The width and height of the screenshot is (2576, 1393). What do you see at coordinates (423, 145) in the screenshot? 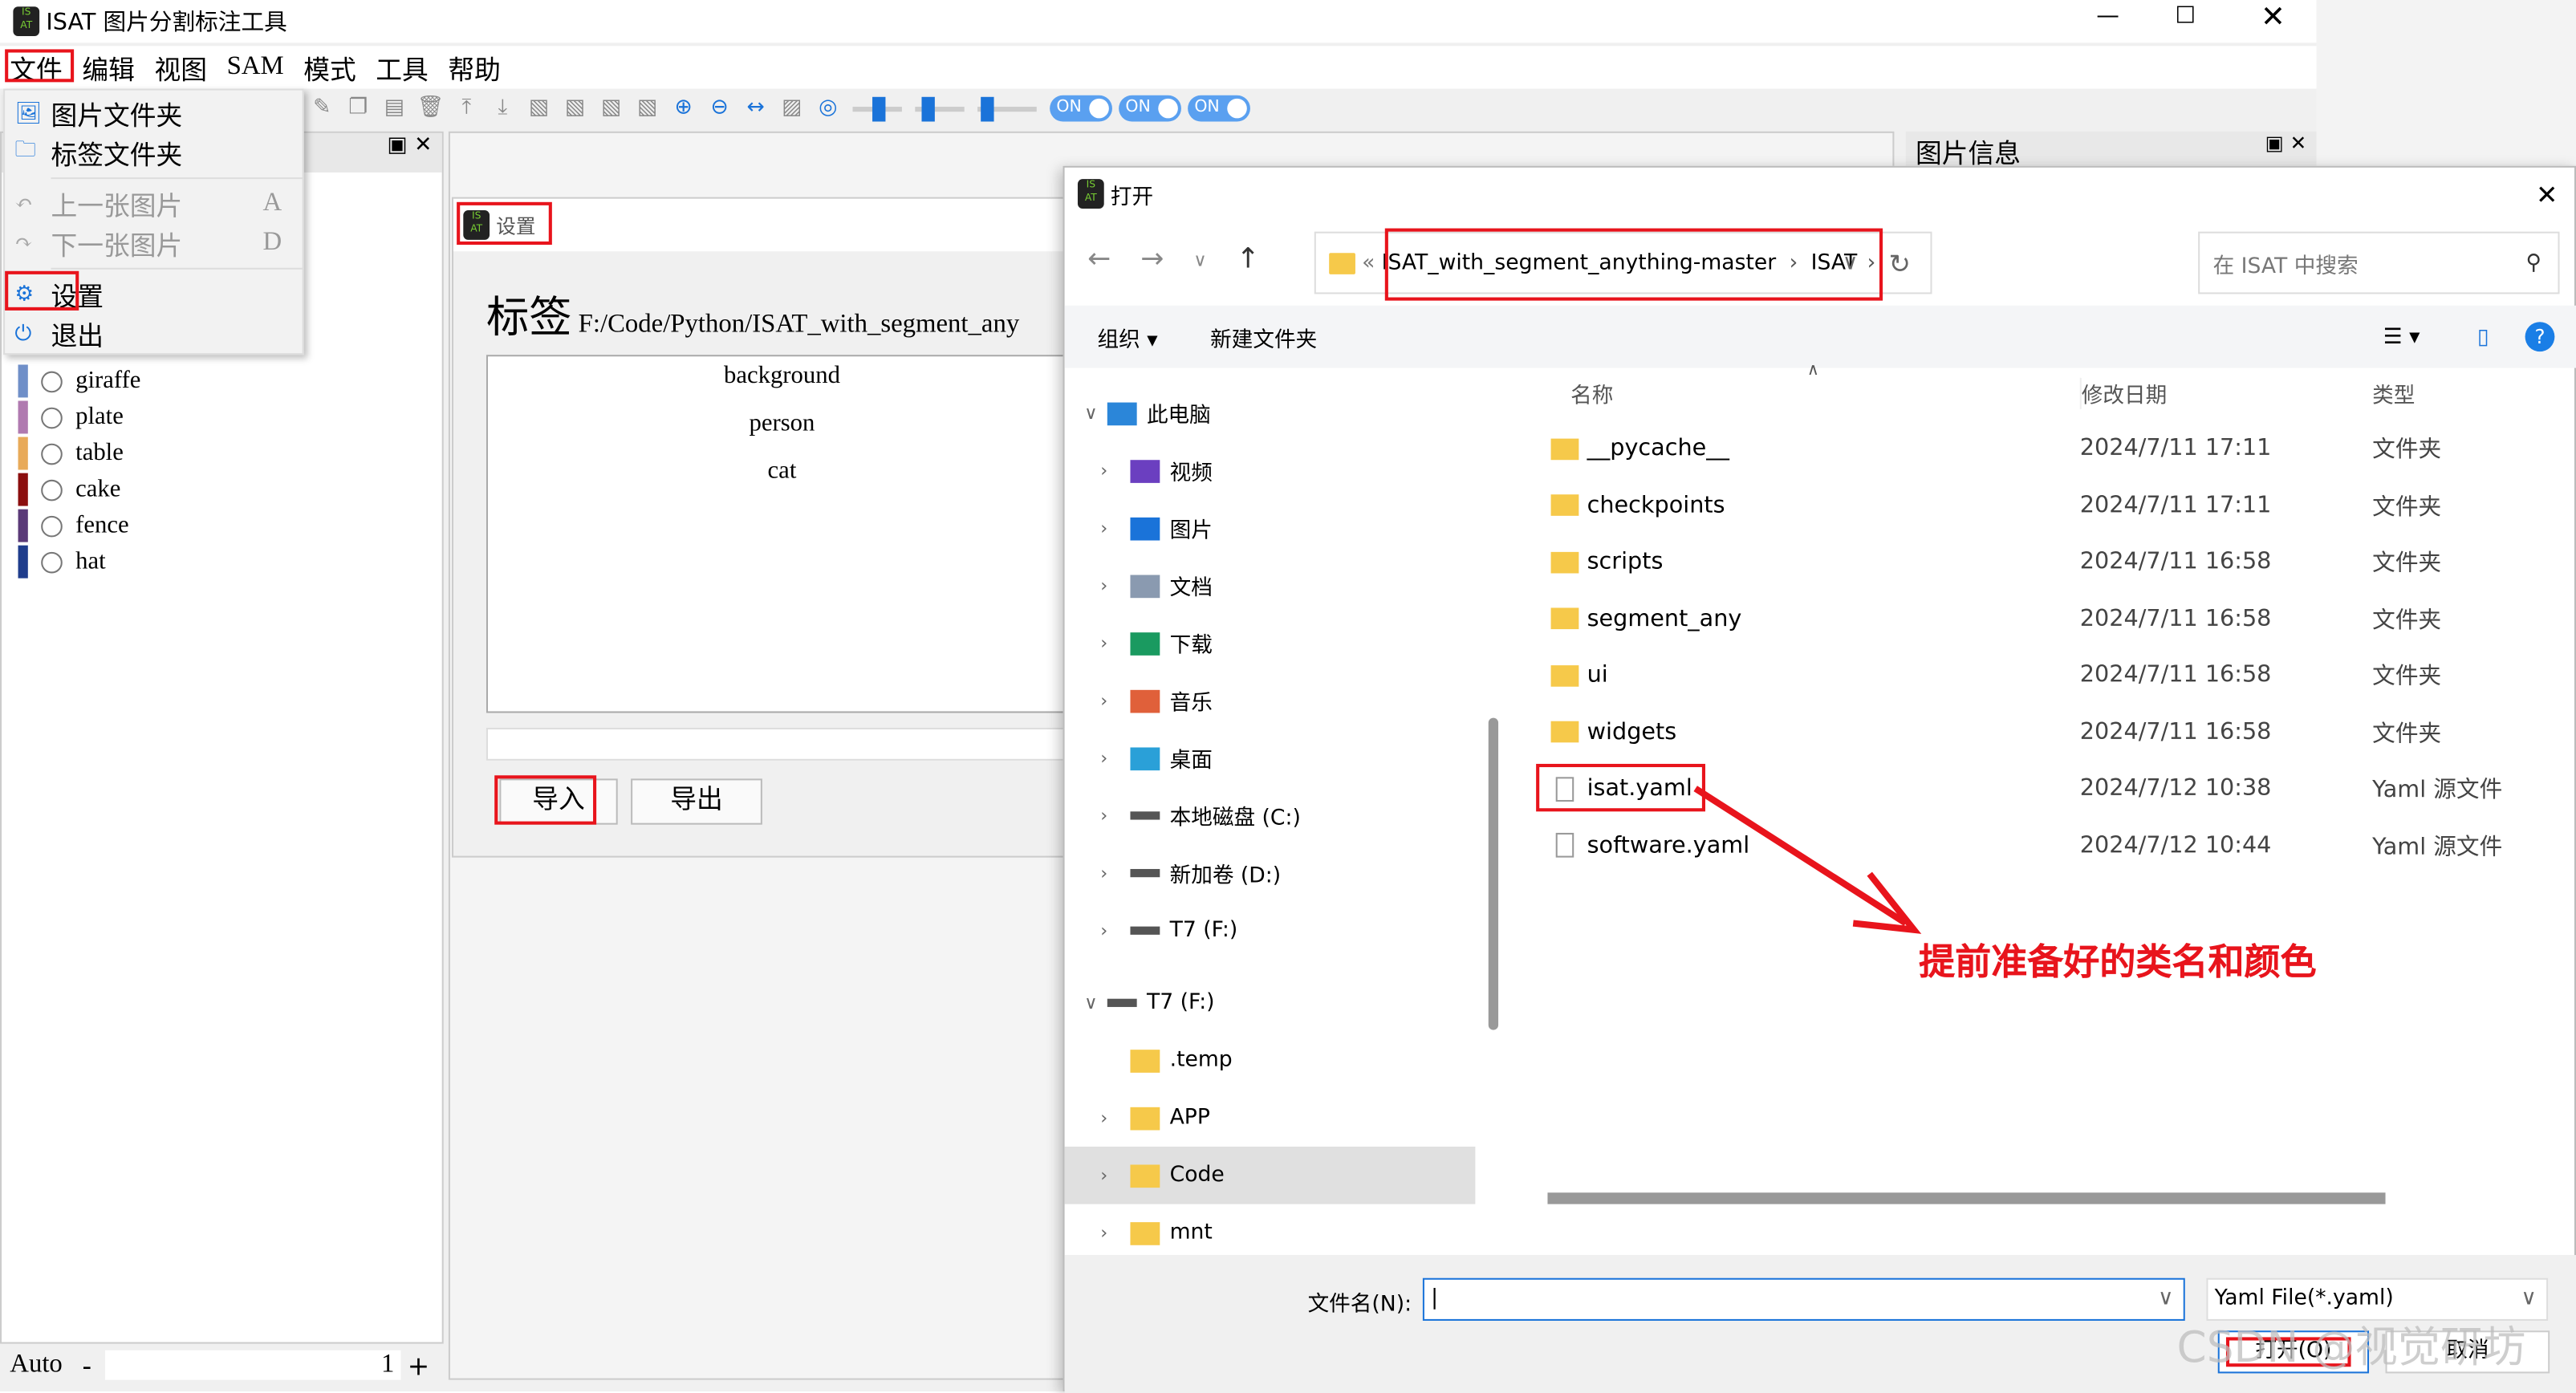
I see `dock-close-icon: ✕` at bounding box center [423, 145].